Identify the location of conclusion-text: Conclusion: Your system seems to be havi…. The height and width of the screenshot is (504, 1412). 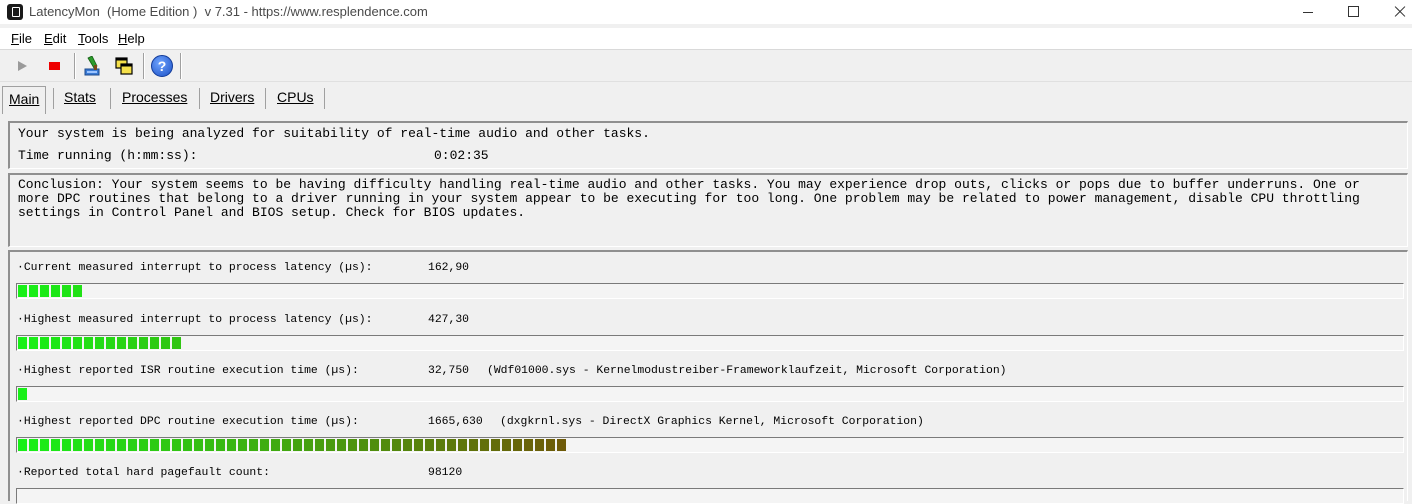
(689, 198).